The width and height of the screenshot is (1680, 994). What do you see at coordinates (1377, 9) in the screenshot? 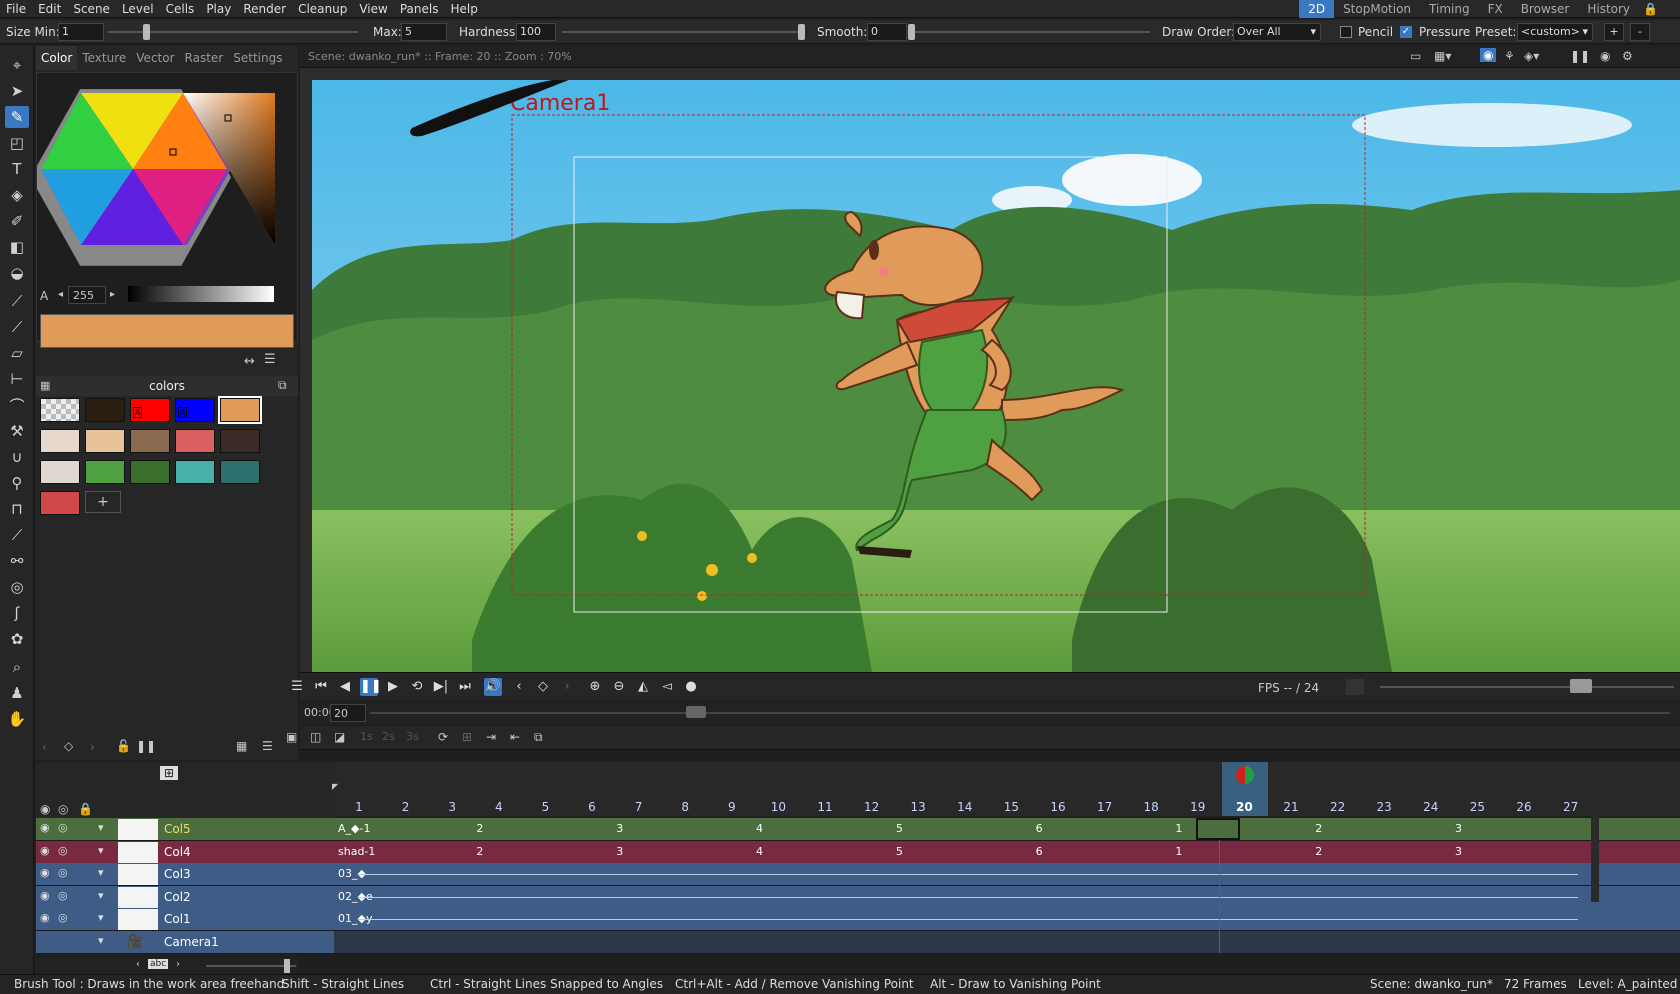
I see `room-tab-stopmotion: StopMotion` at bounding box center [1377, 9].